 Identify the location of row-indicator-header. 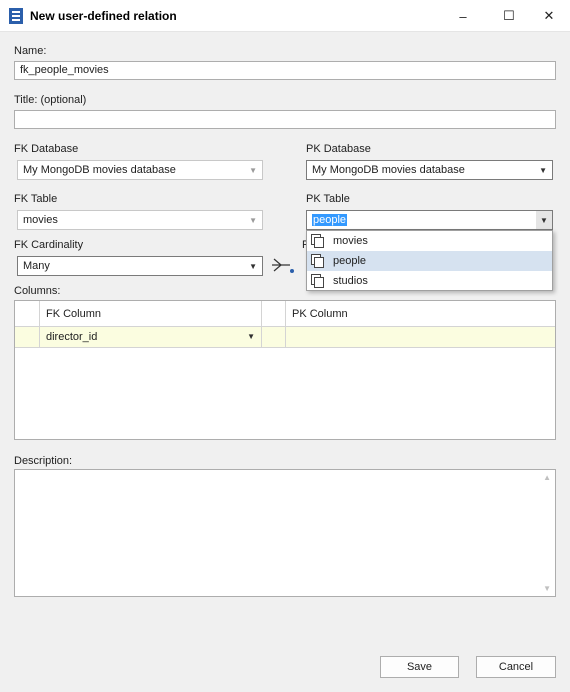
(27, 314).